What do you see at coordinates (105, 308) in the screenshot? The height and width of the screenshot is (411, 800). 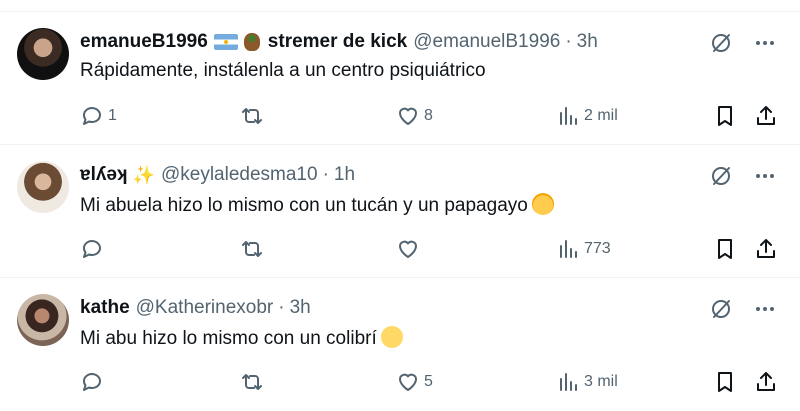 I see `display-name: kathe` at bounding box center [105, 308].